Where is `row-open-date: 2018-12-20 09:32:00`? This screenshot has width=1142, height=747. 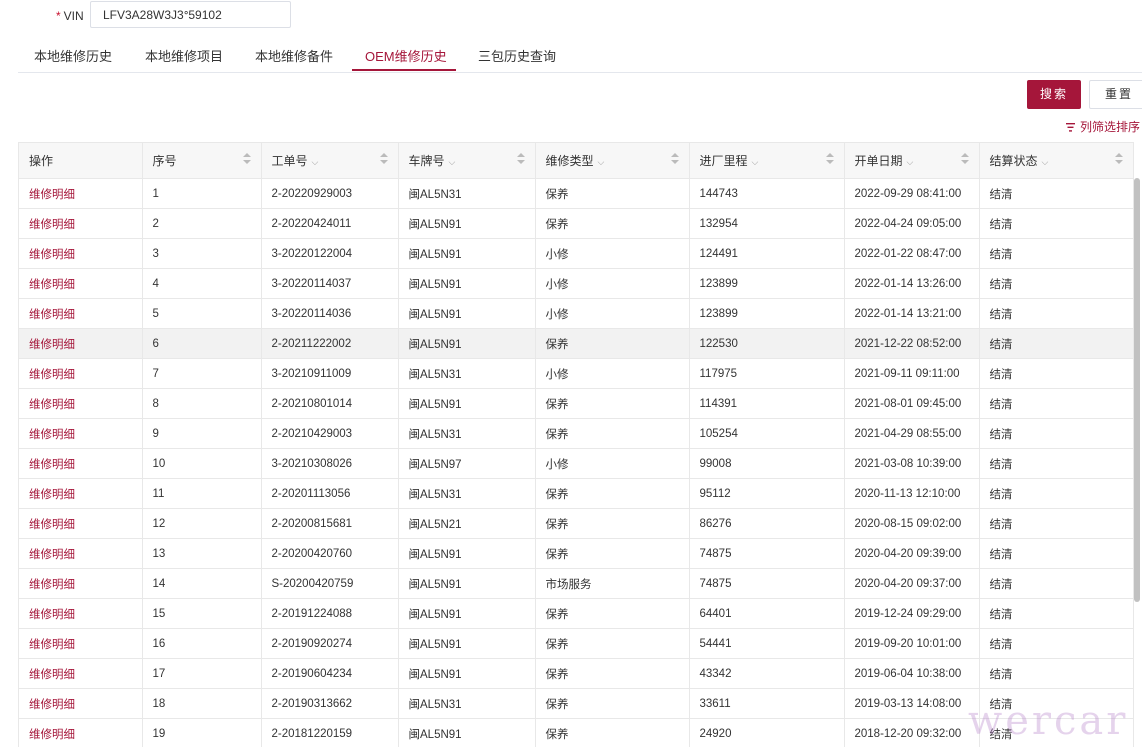 row-open-date: 2018-12-20 09:32:00 is located at coordinates (912, 732).